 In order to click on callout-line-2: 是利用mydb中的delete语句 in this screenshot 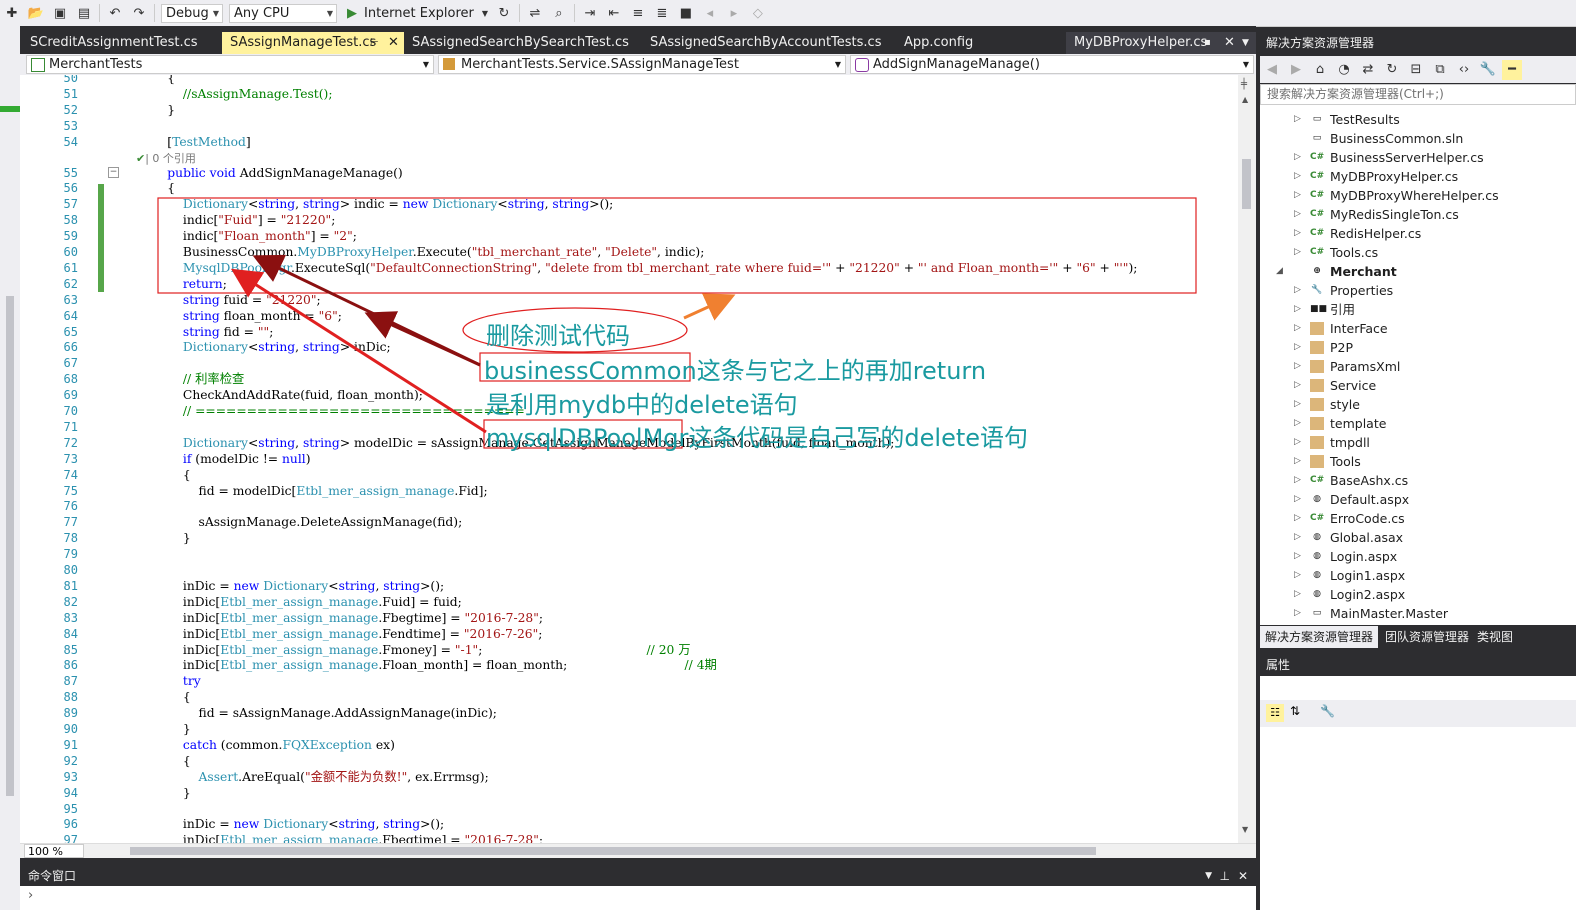, I will do `click(642, 405)`.